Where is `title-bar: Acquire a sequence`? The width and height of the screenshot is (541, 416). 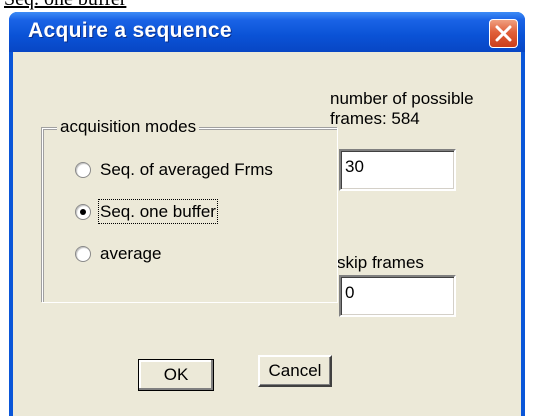
title-bar: Acquire a sequence is located at coordinates (267, 32).